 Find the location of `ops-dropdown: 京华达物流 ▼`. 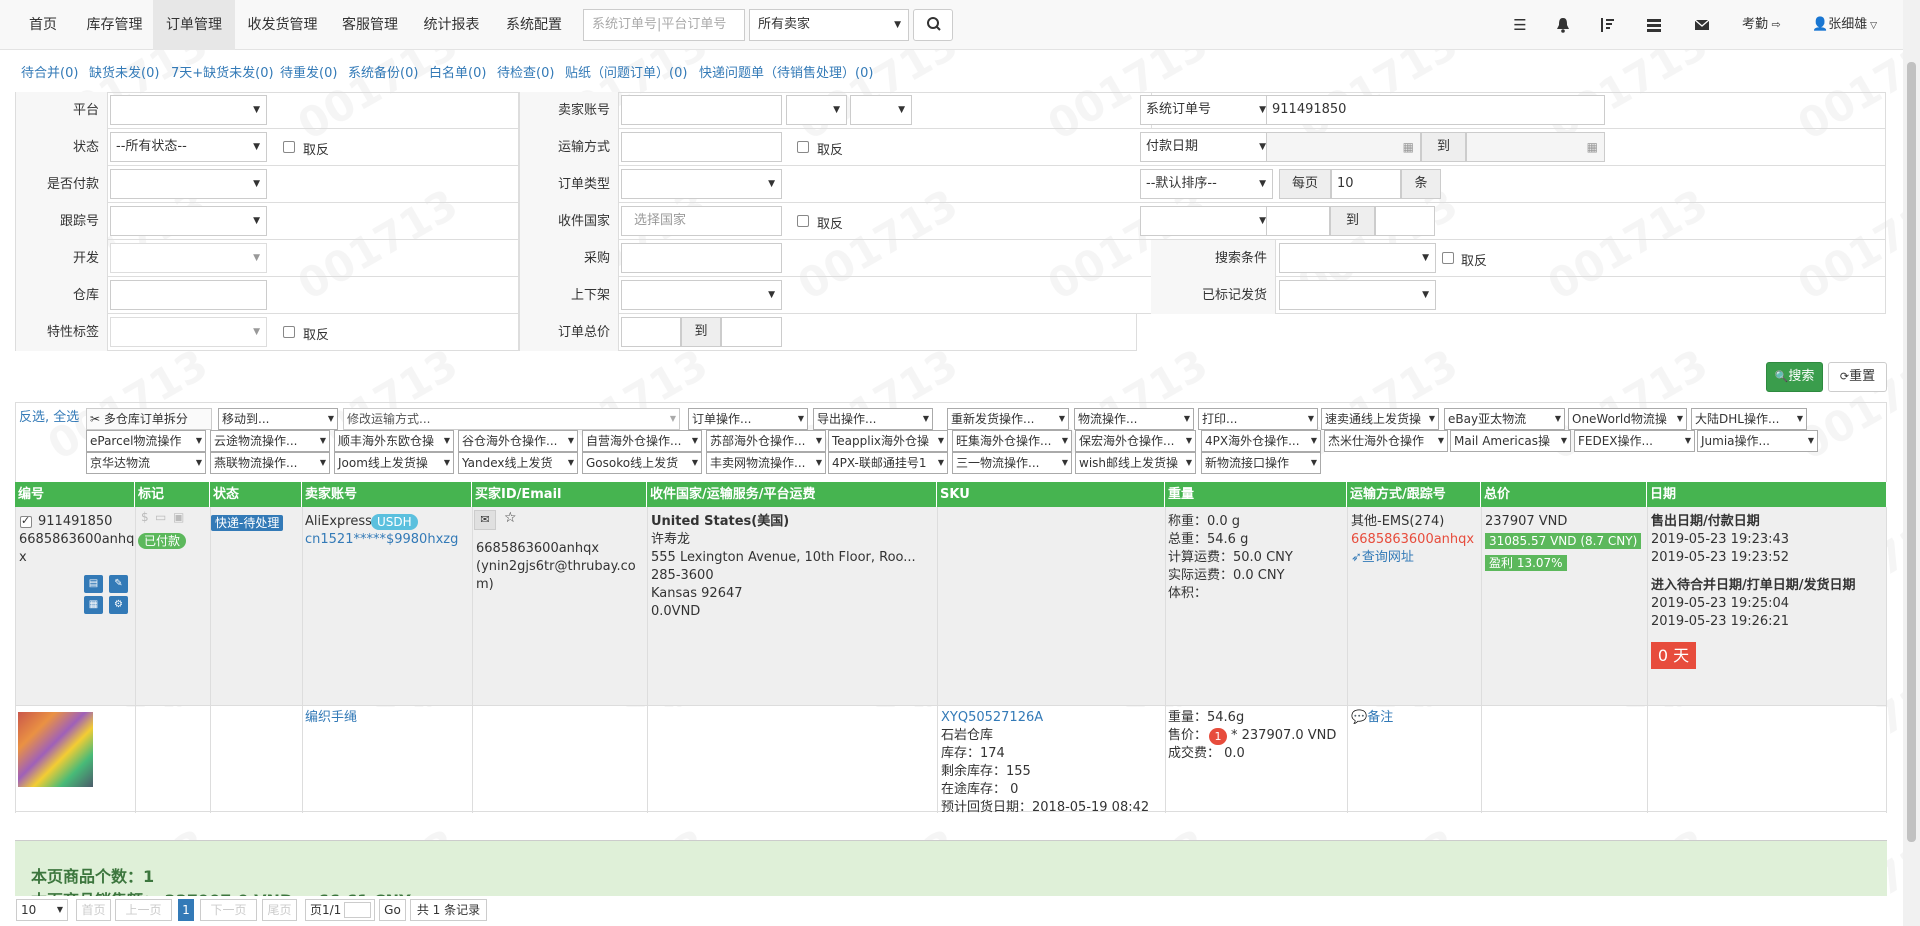

ops-dropdown: 京华达物流 ▼ is located at coordinates (146, 463).